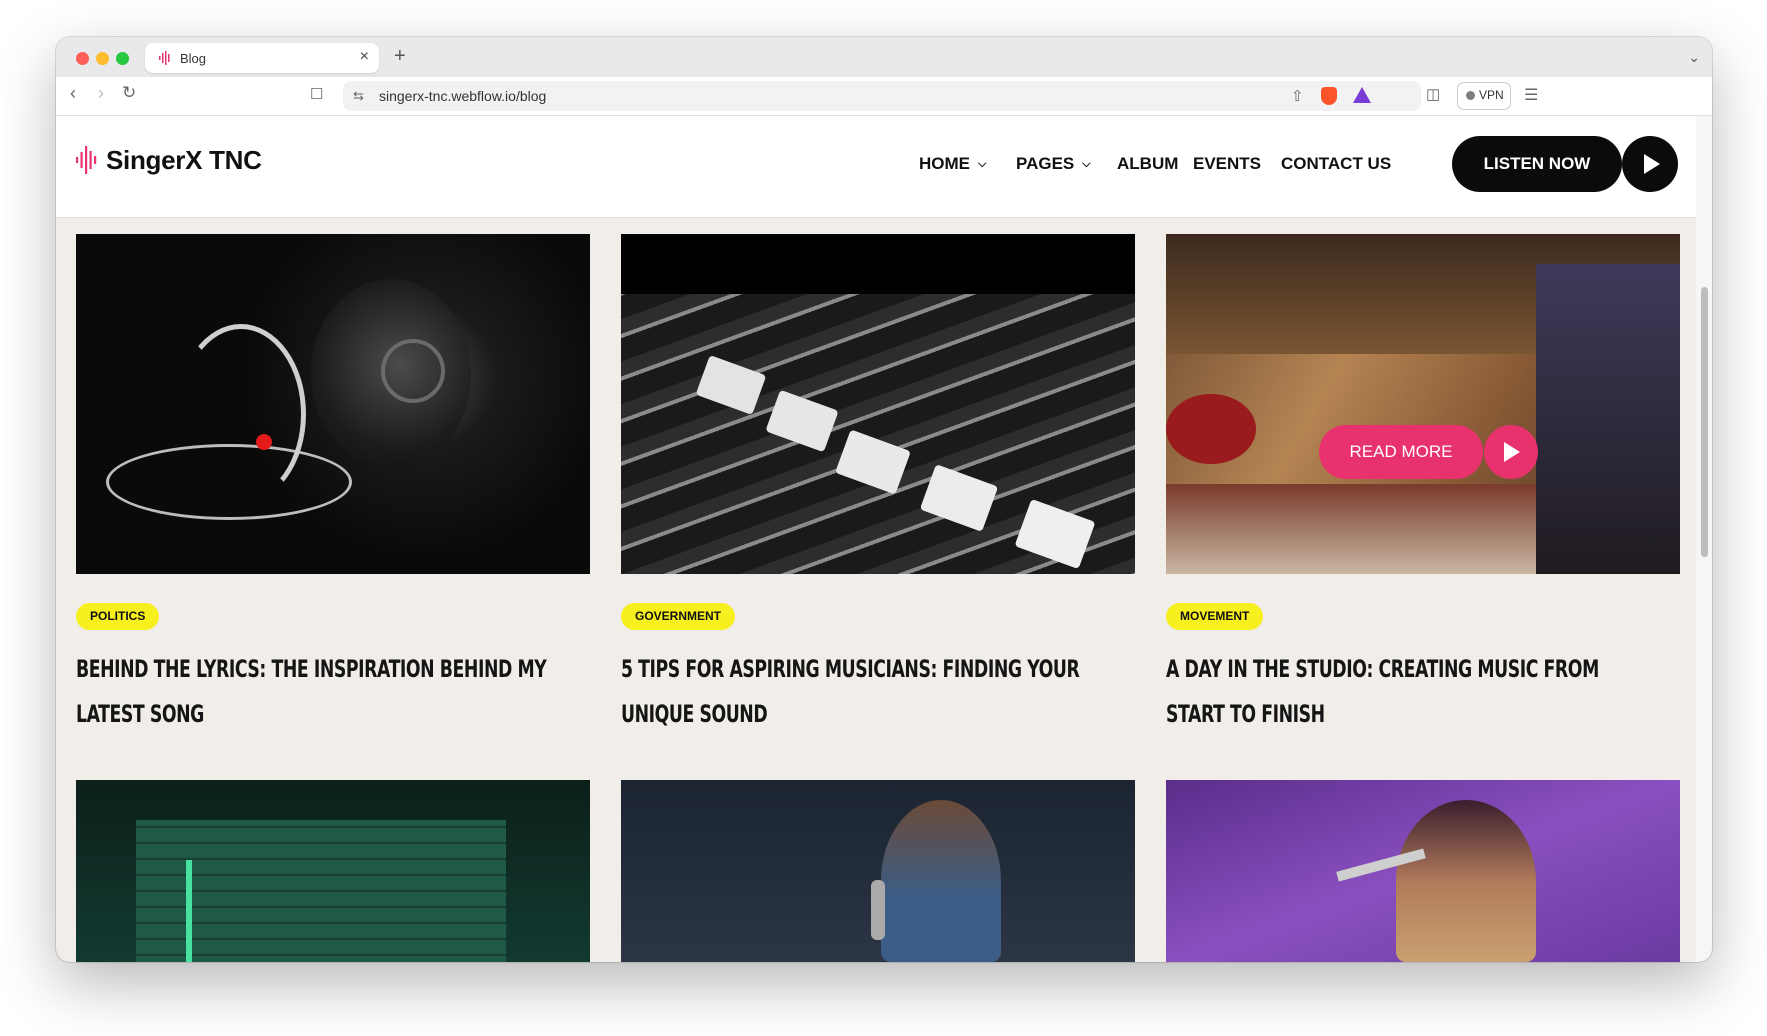 The width and height of the screenshot is (1767, 1036). I want to click on red-guitar, so click(1211, 429).